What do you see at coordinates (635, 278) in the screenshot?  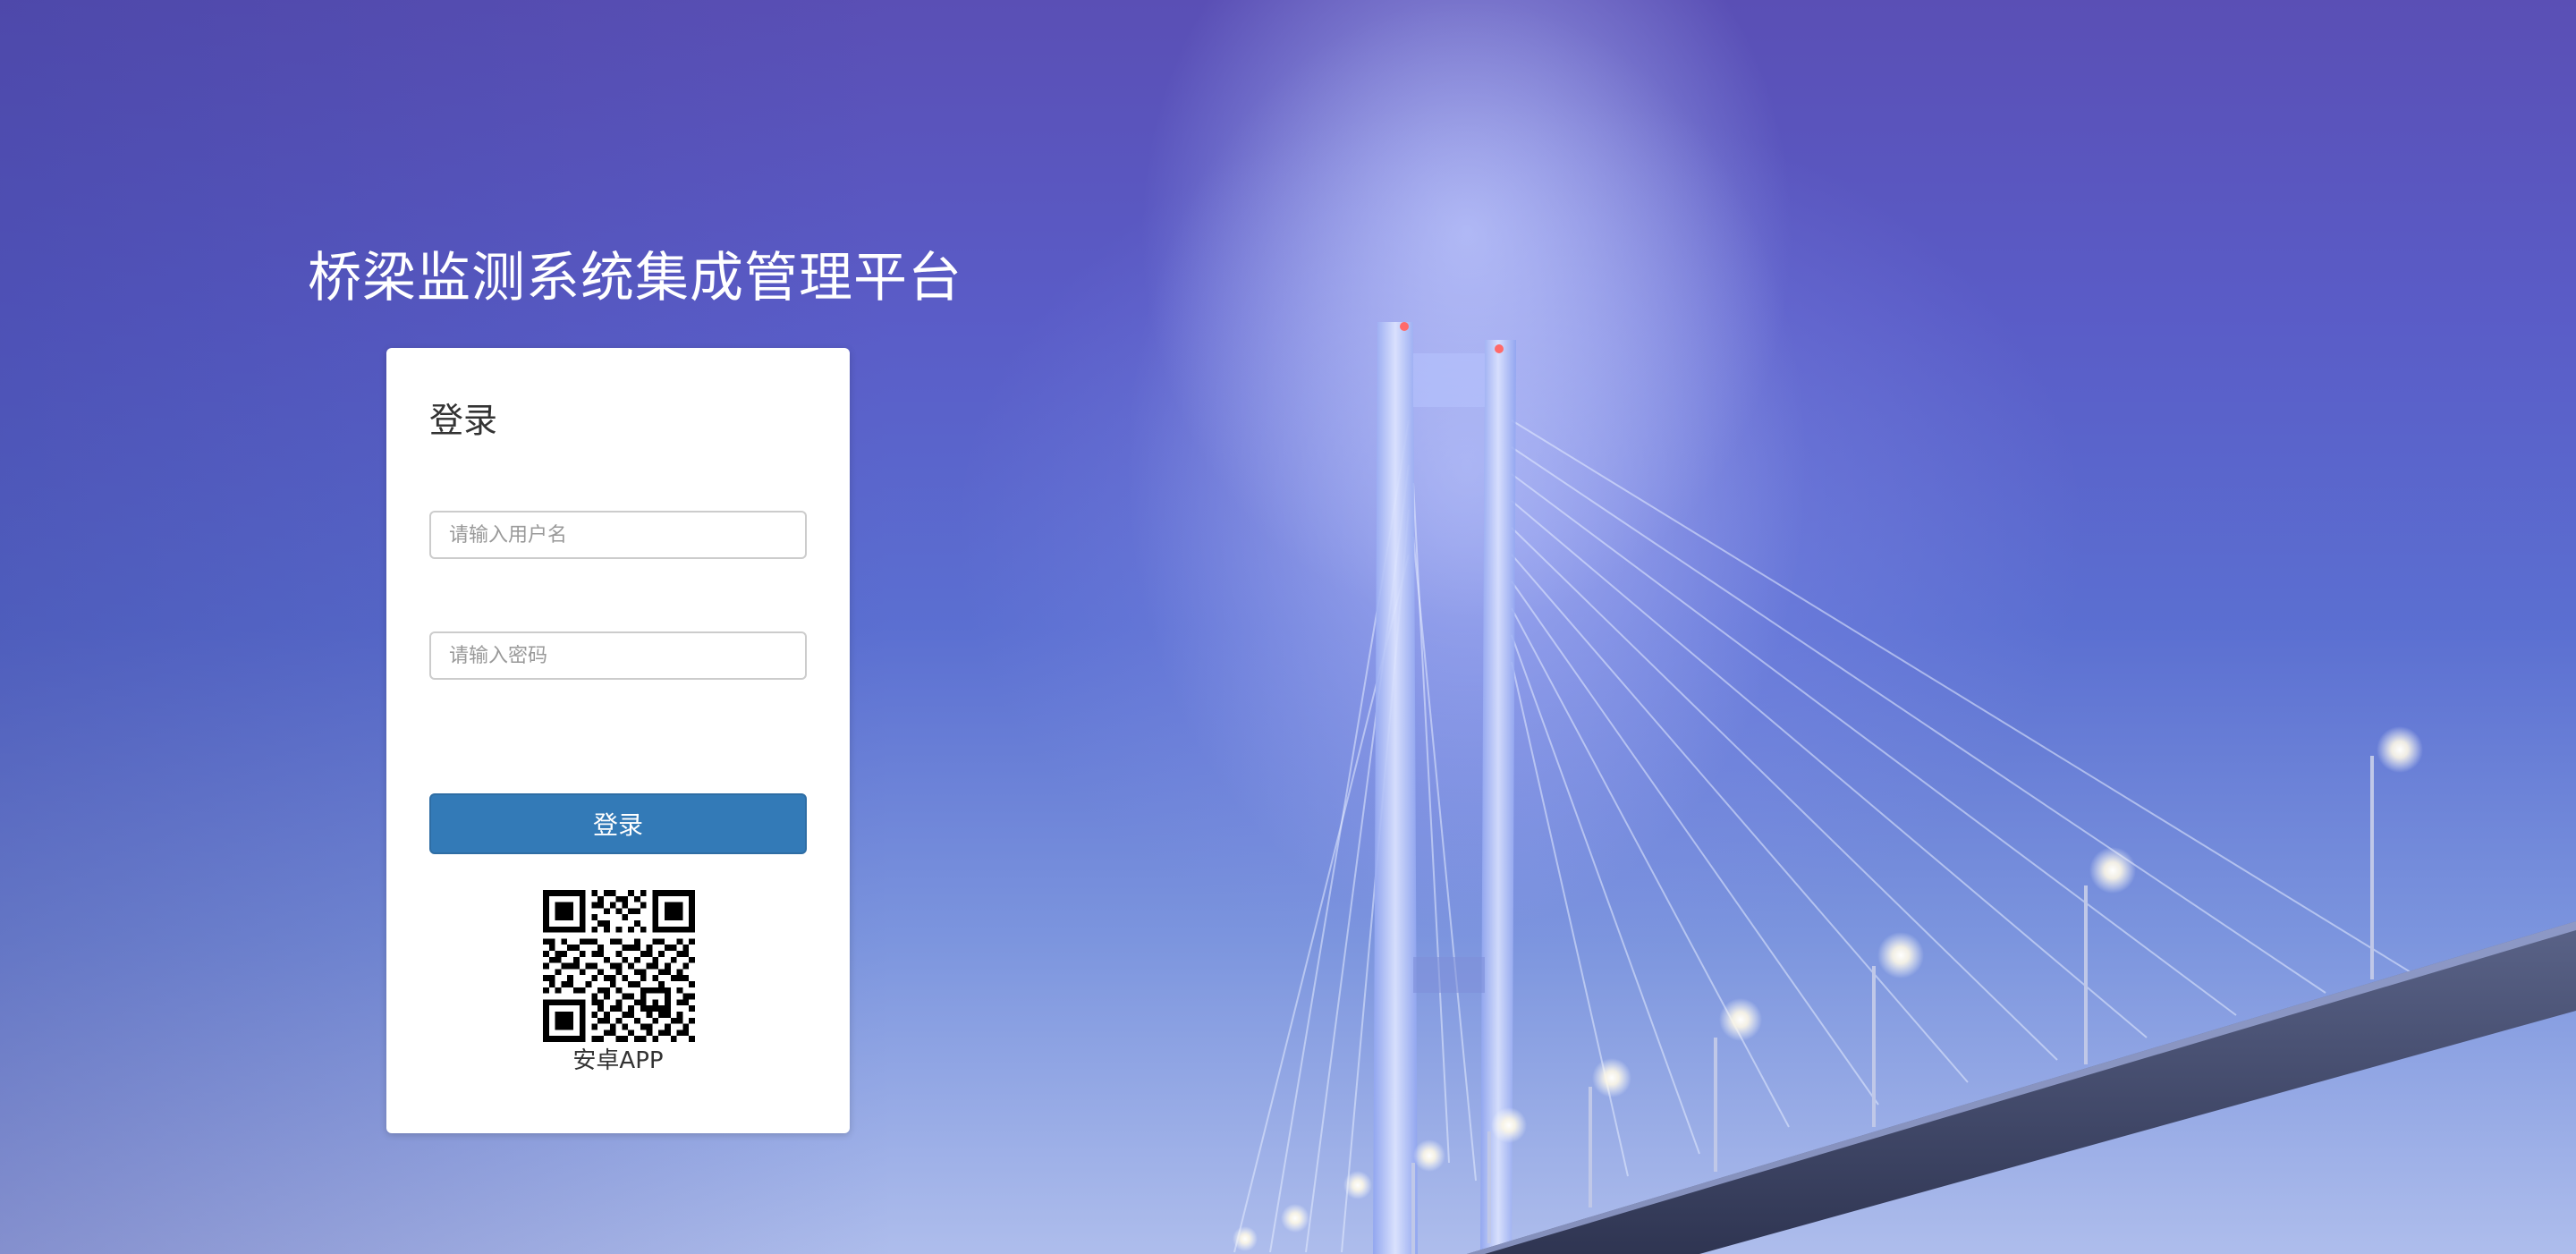 I see `page-title: 桥梁监测系统集成管理平台` at bounding box center [635, 278].